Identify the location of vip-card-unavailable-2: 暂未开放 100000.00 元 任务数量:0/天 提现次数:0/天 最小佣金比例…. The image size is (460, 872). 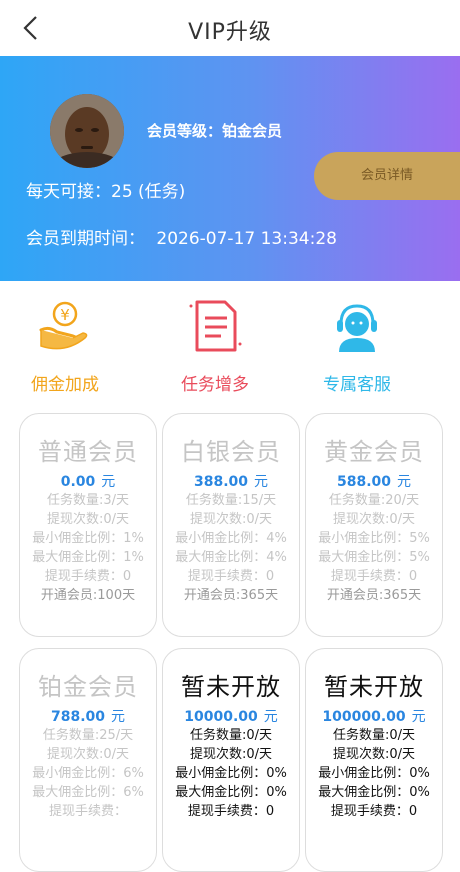
(374, 760).